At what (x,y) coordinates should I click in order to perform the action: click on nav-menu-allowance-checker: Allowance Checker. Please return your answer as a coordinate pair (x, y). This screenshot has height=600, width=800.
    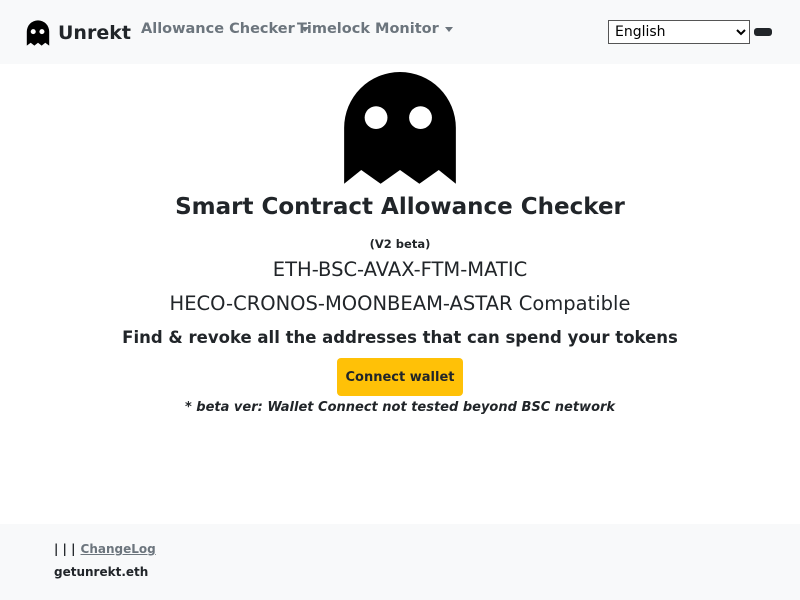
    Looking at the image, I should click on (225, 29).